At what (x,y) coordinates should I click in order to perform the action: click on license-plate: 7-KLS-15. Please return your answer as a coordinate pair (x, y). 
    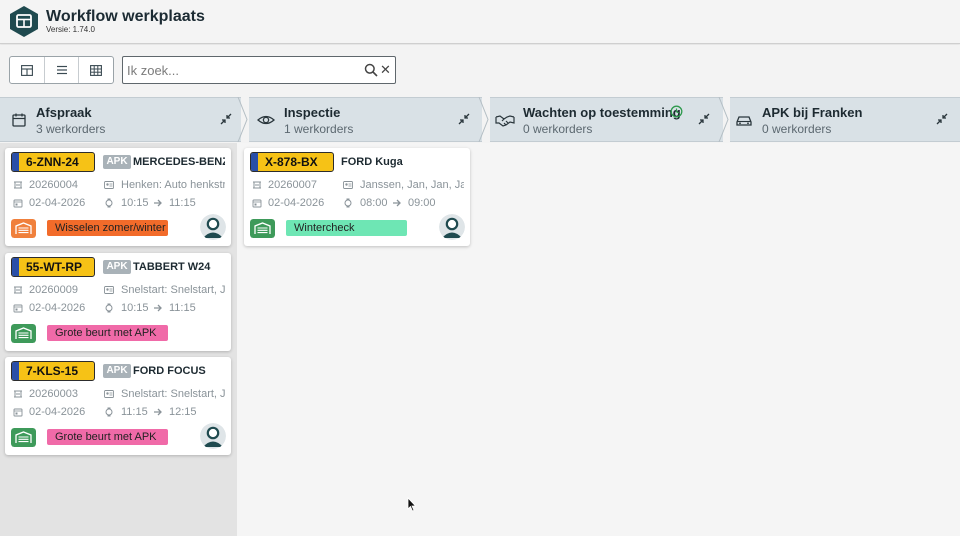
    Looking at the image, I should click on (53, 371).